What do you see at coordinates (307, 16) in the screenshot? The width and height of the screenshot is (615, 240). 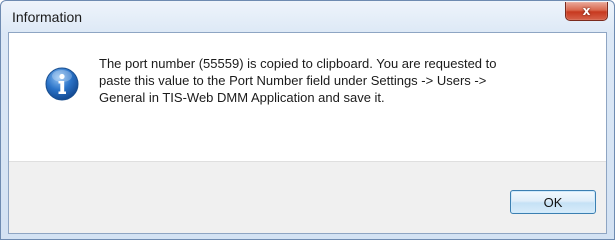 I see `title-bar: Information x` at bounding box center [307, 16].